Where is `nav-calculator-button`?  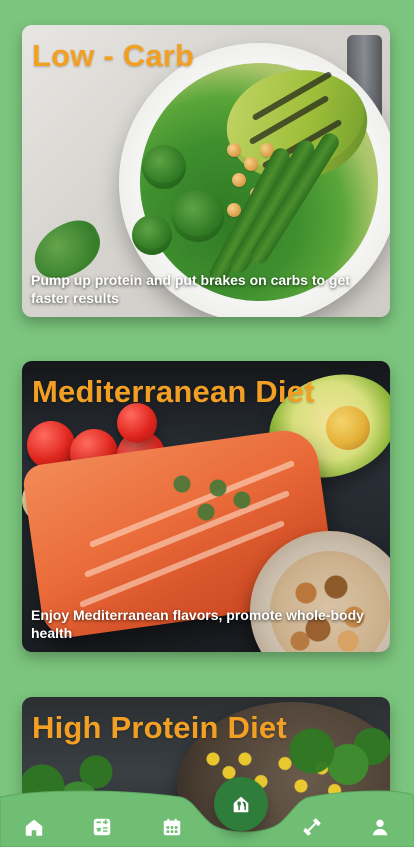
nav-calculator-button is located at coordinates (102, 827).